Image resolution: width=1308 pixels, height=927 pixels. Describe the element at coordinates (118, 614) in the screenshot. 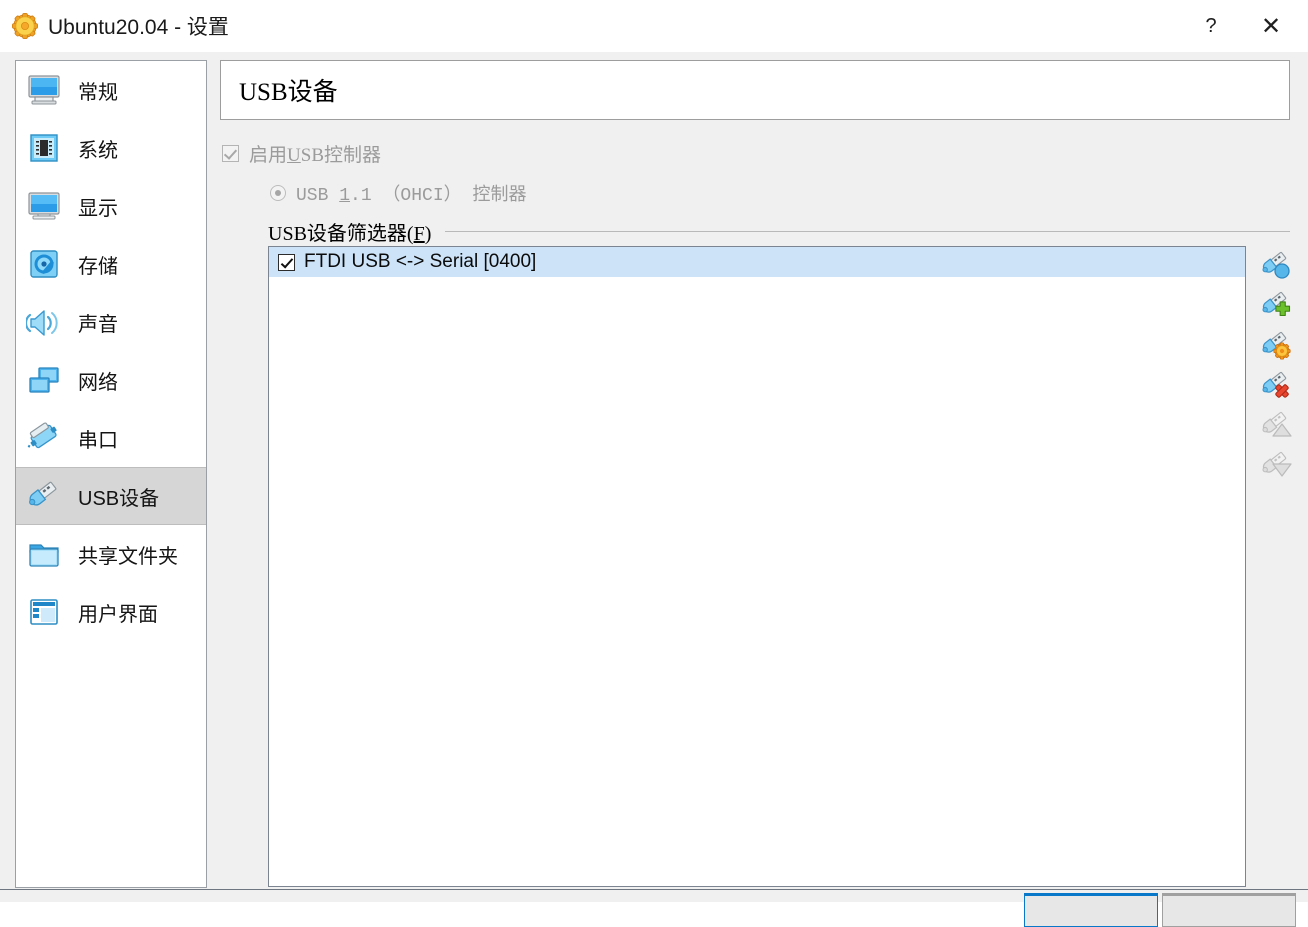

I see `sidebar-item-label: 用户界面` at that location.